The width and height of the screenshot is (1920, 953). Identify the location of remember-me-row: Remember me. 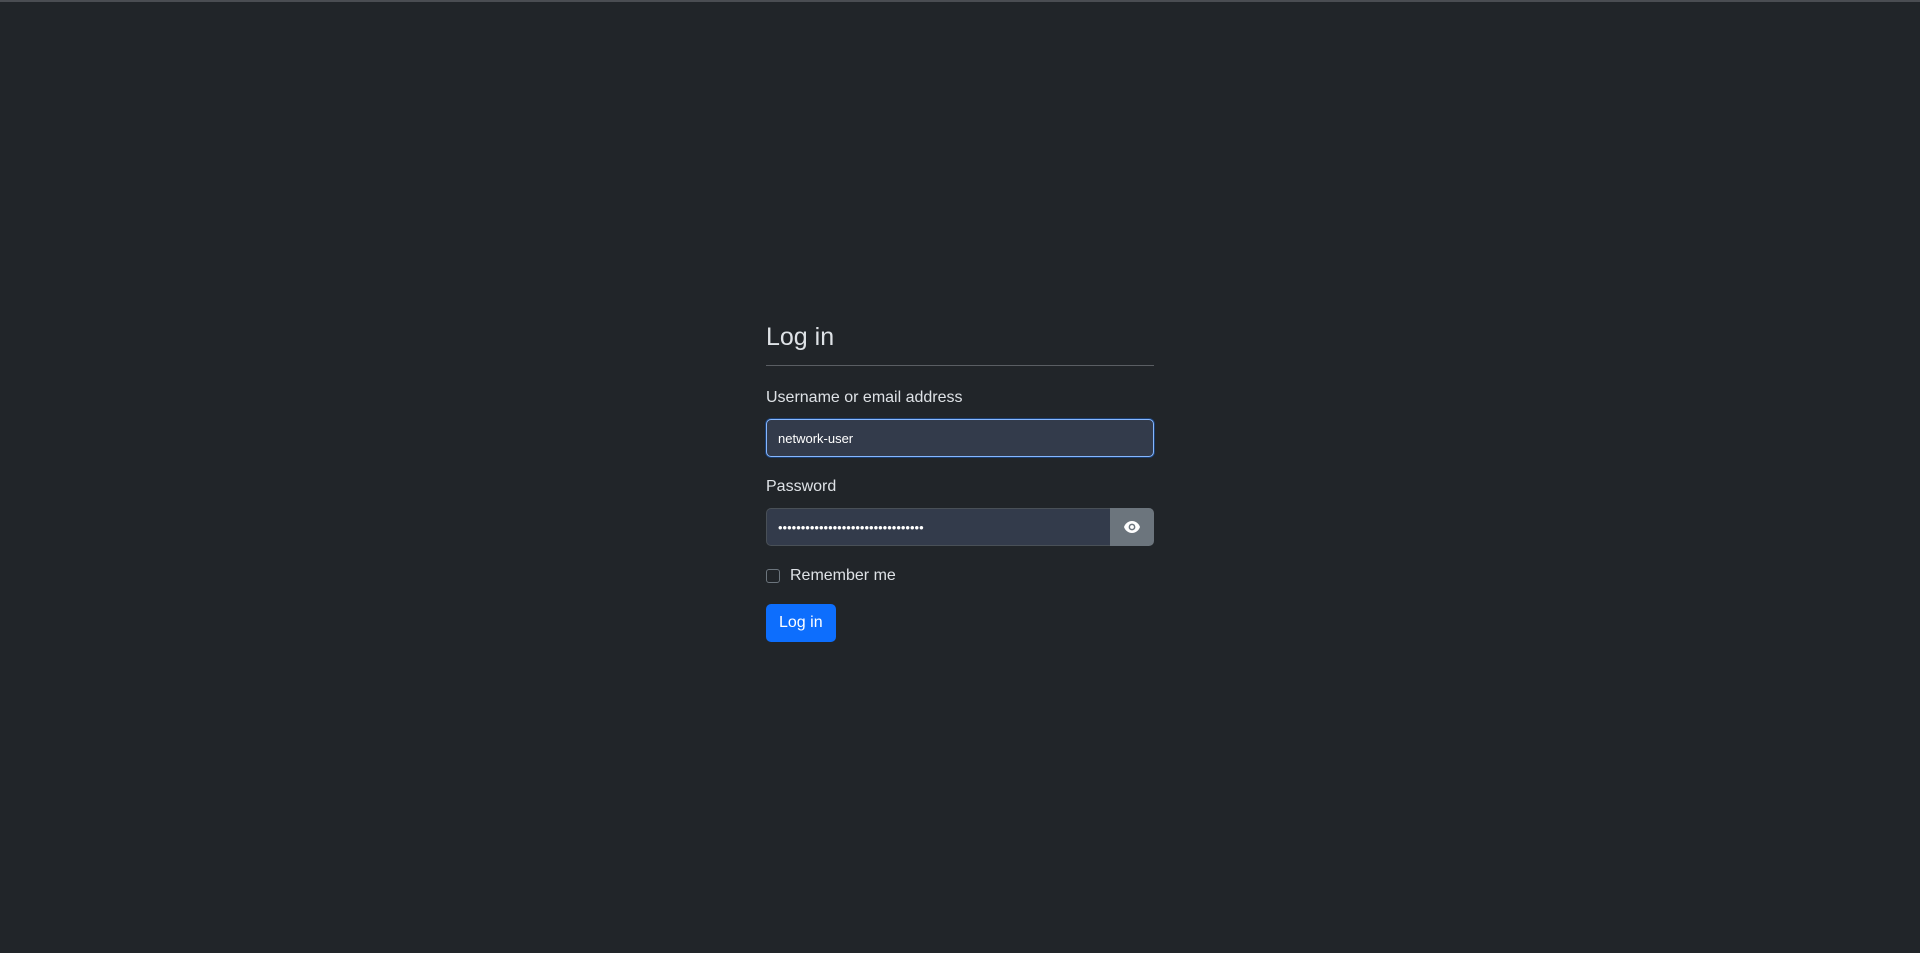
(960, 576).